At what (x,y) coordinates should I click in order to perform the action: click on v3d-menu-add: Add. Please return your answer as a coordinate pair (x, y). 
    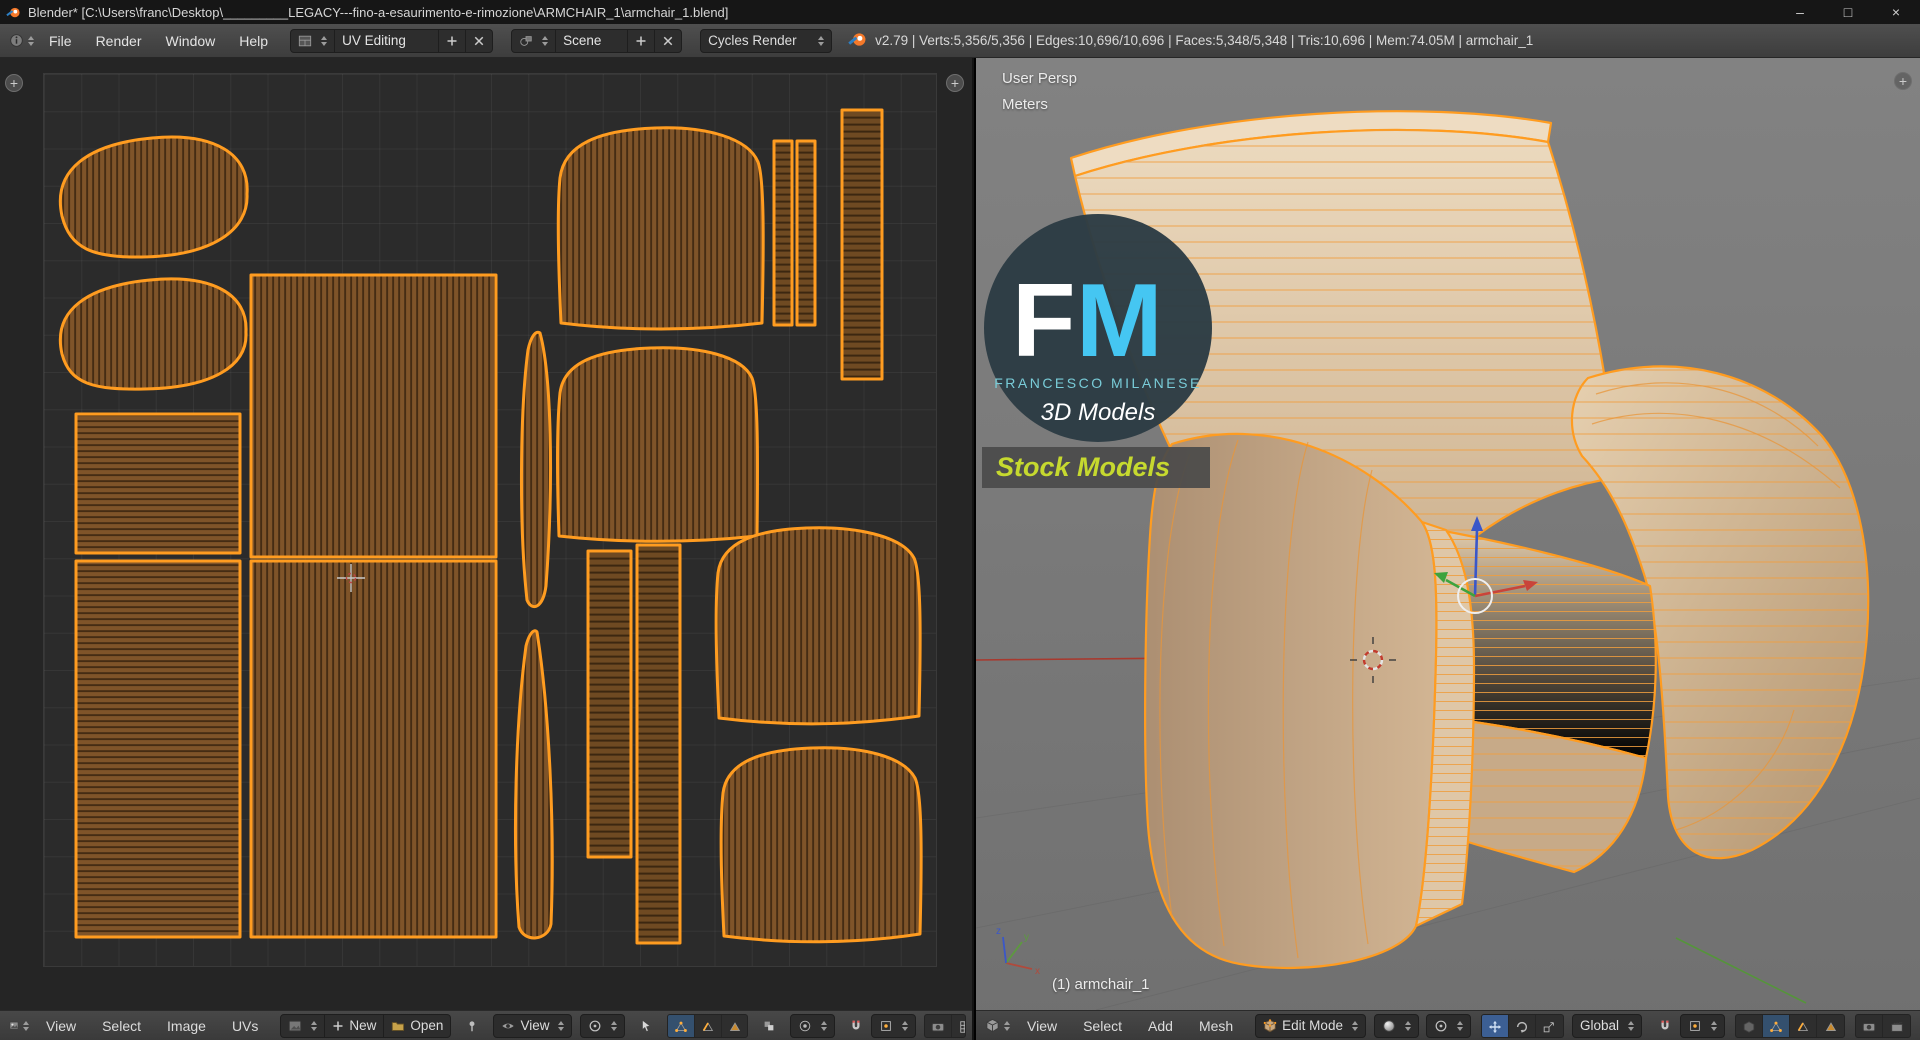
    Looking at the image, I should click on (1160, 1025).